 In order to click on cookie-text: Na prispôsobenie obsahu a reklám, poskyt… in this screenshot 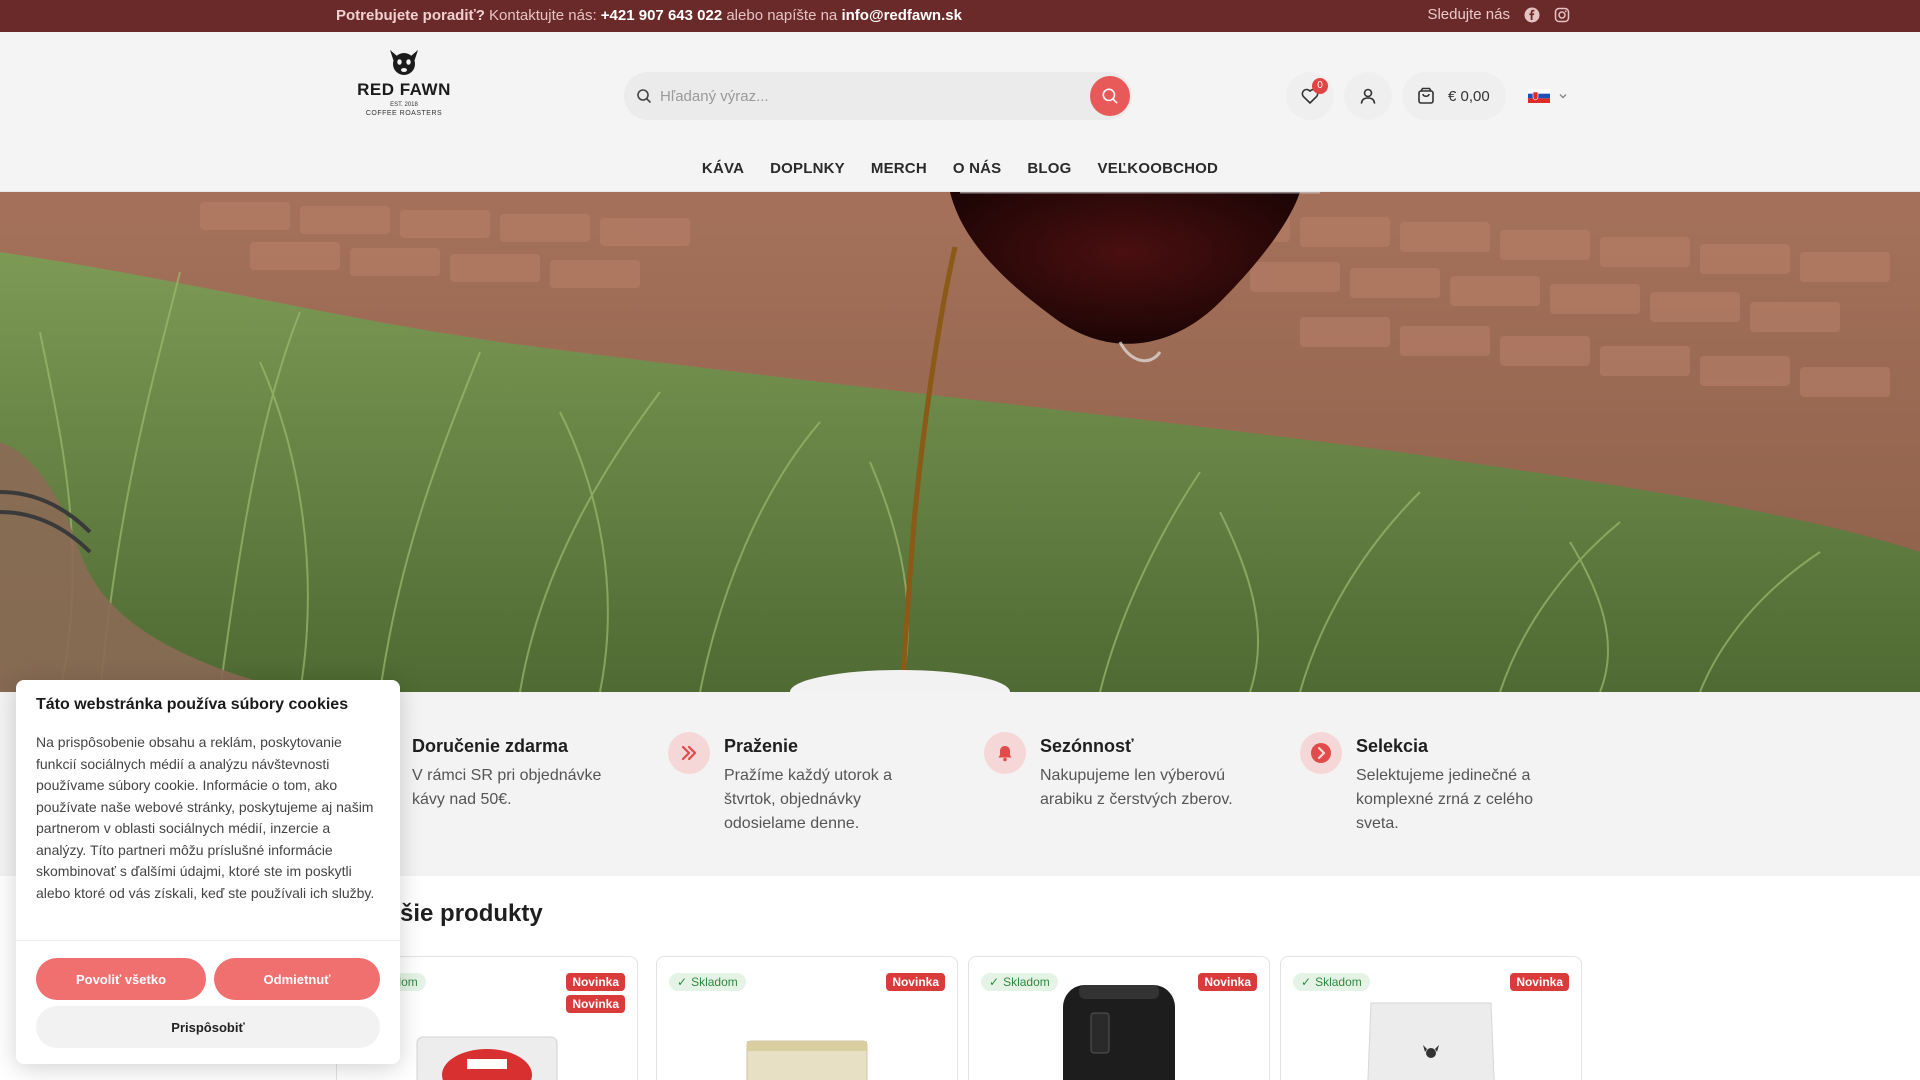, I will do `click(205, 817)`.